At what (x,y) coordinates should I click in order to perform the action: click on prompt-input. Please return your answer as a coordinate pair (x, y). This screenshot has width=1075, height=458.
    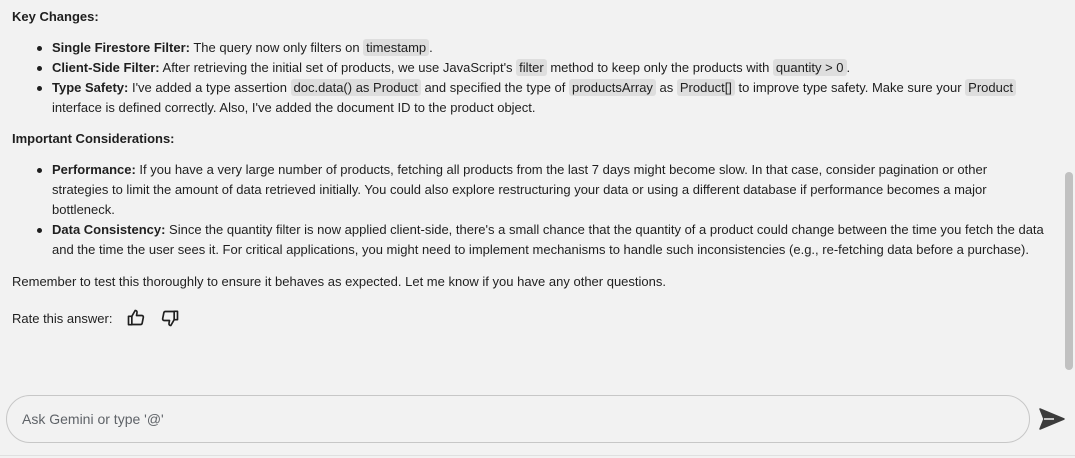
    Looking at the image, I should click on (518, 419).